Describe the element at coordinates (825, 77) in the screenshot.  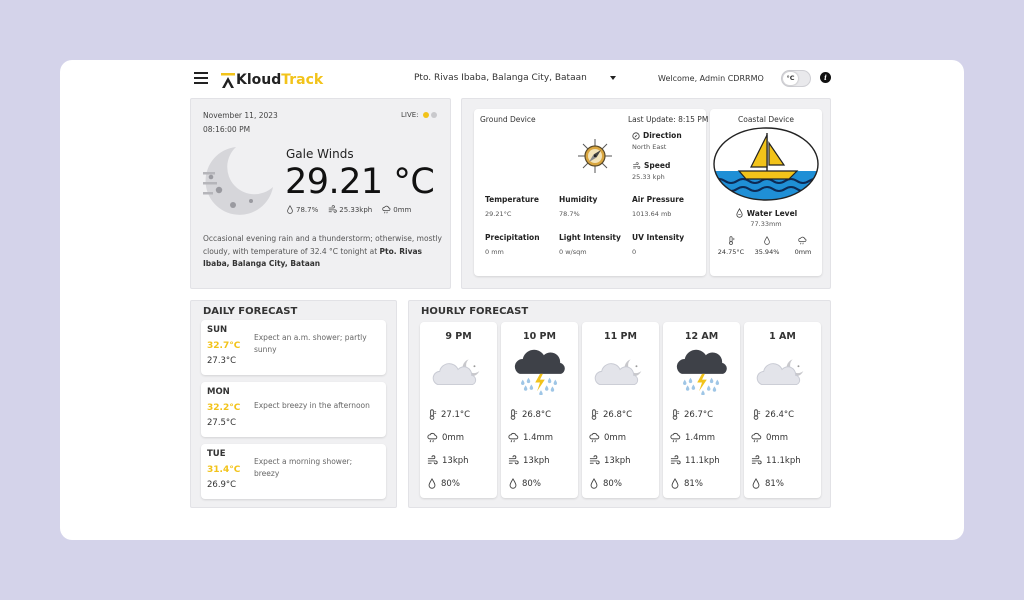
I see `info-icon: i` at that location.